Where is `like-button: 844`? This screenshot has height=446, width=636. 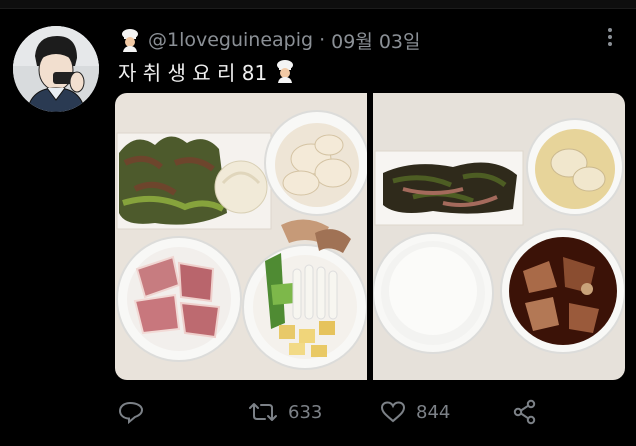 like-button: 844 is located at coordinates (415, 412).